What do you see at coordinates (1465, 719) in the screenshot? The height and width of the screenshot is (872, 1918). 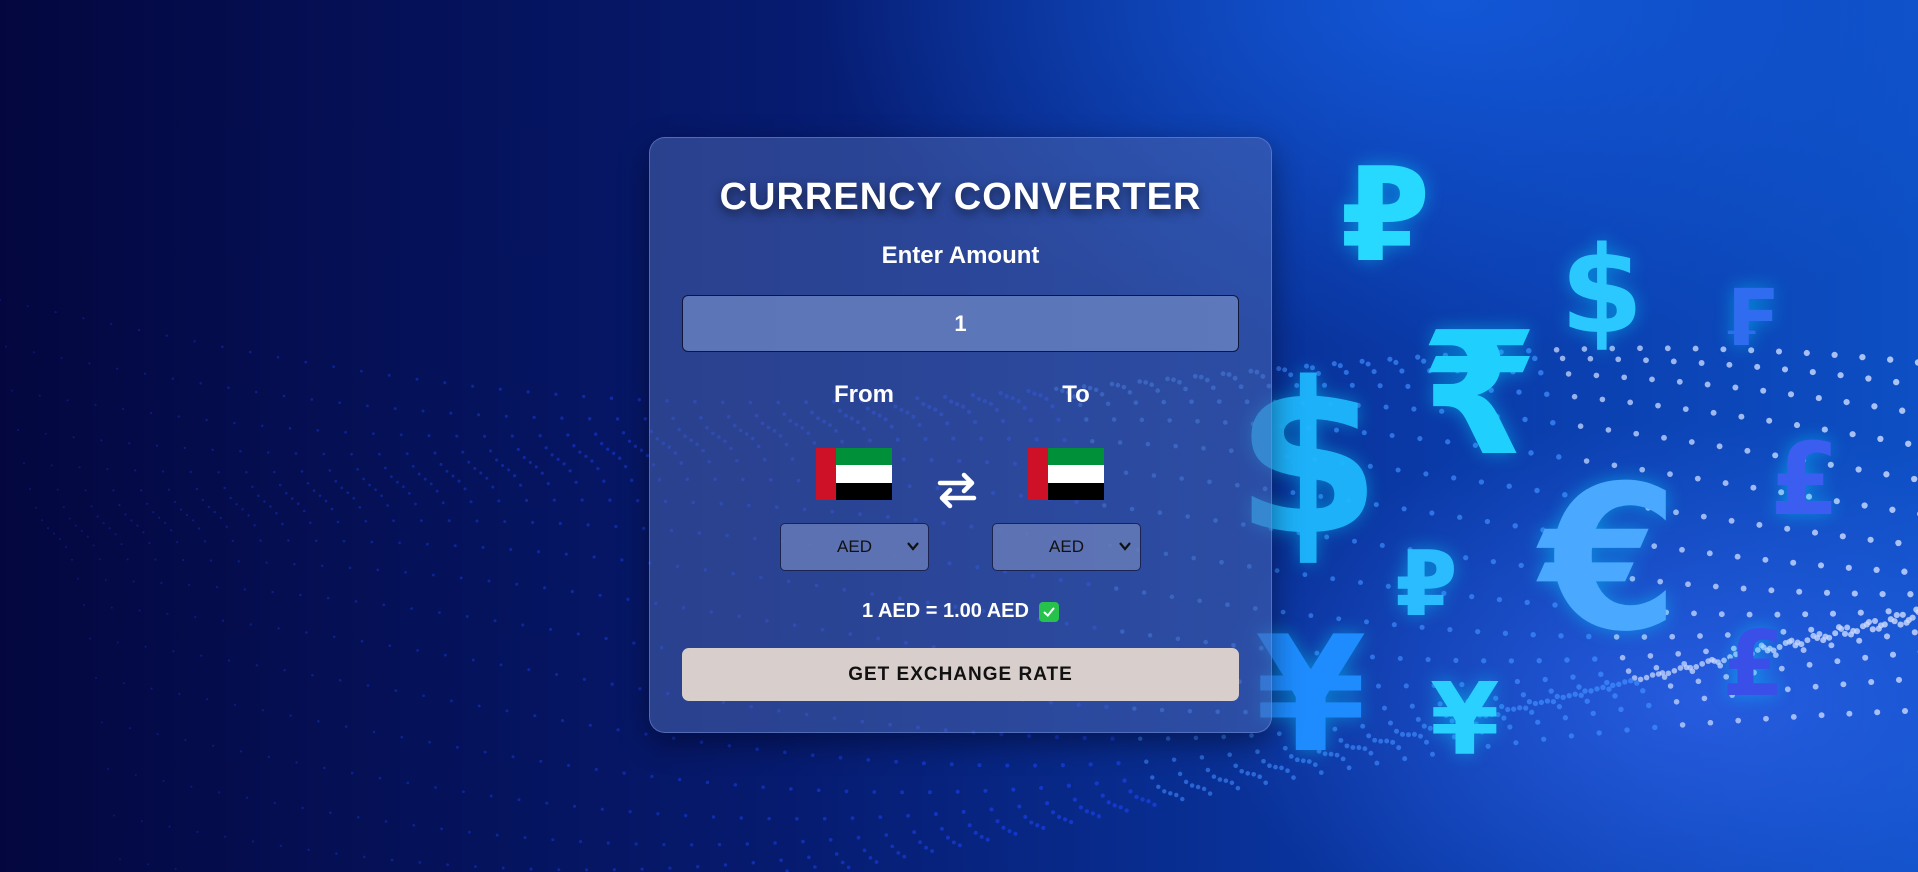 I see `yen-symbol-icon: ¥` at bounding box center [1465, 719].